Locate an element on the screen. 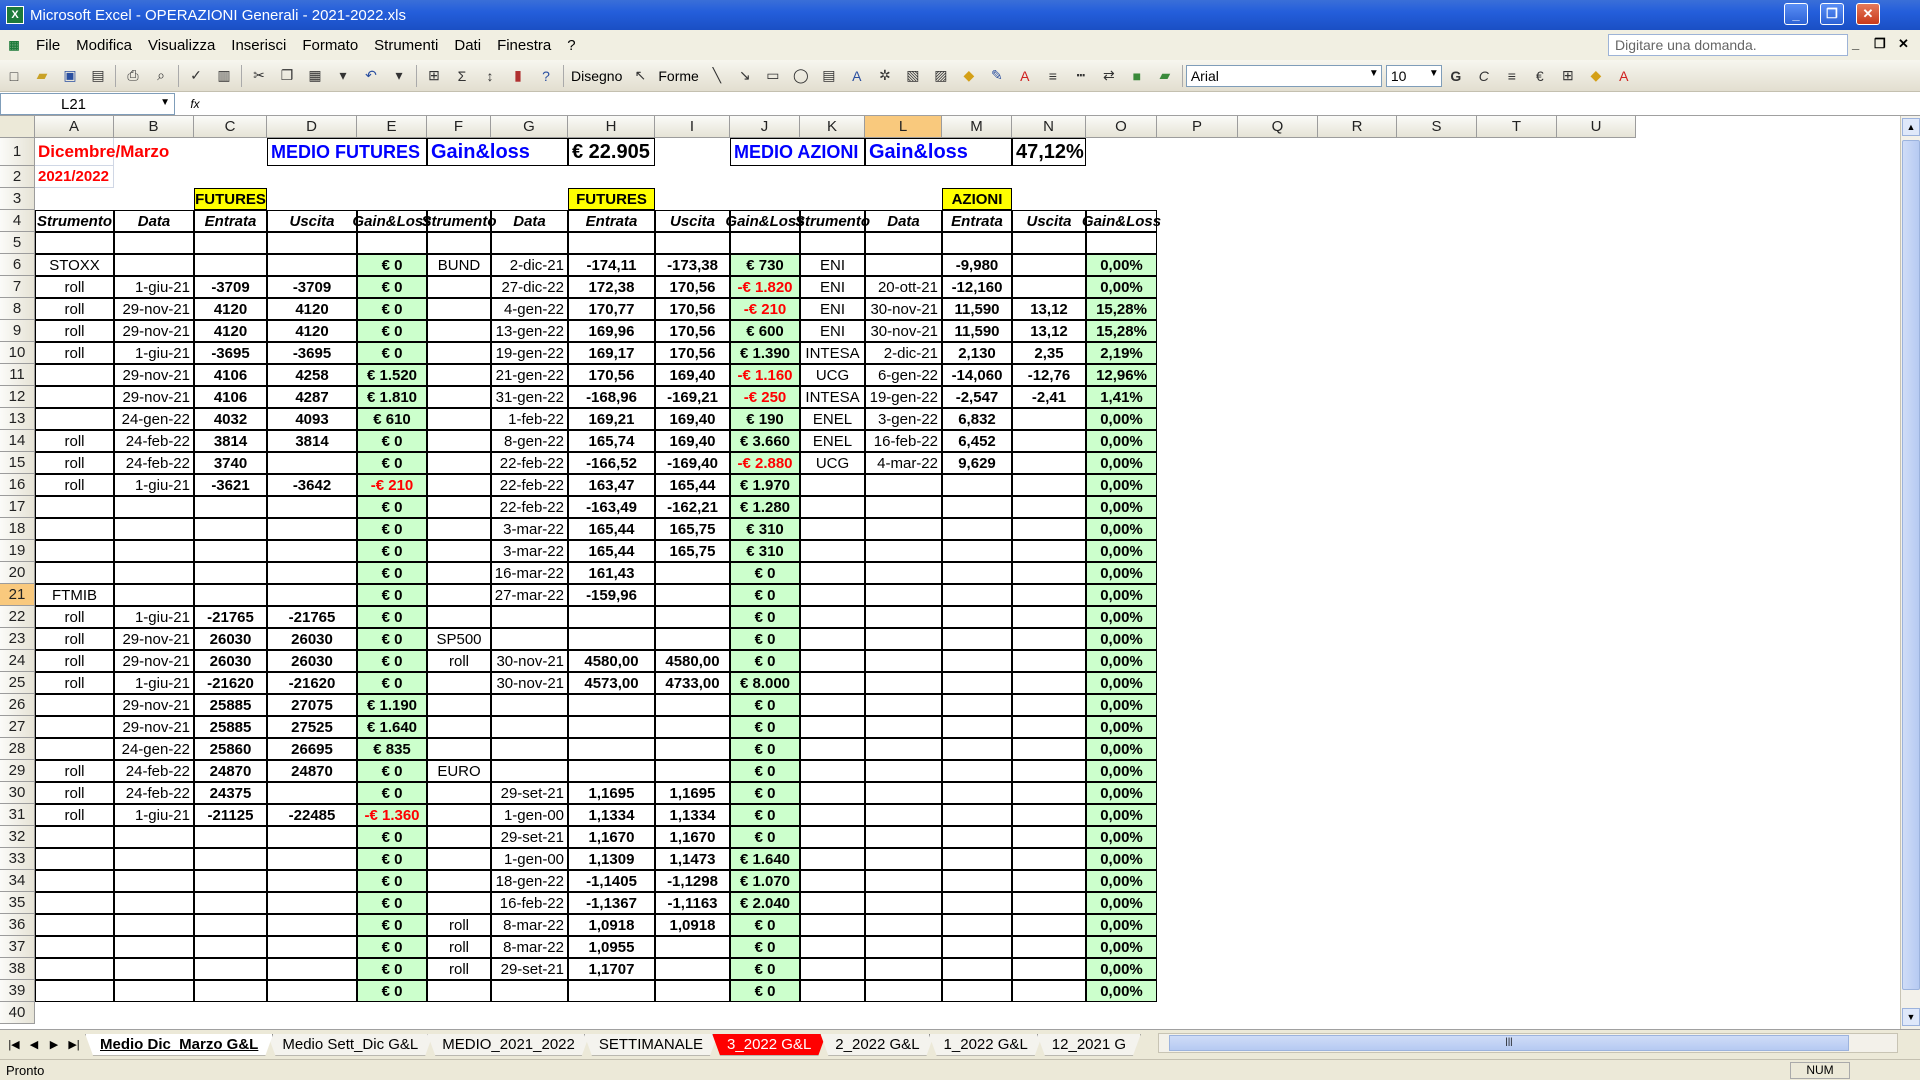 Image resolution: width=1920 pixels, height=1080 pixels. cell-F26 is located at coordinates (459, 705).